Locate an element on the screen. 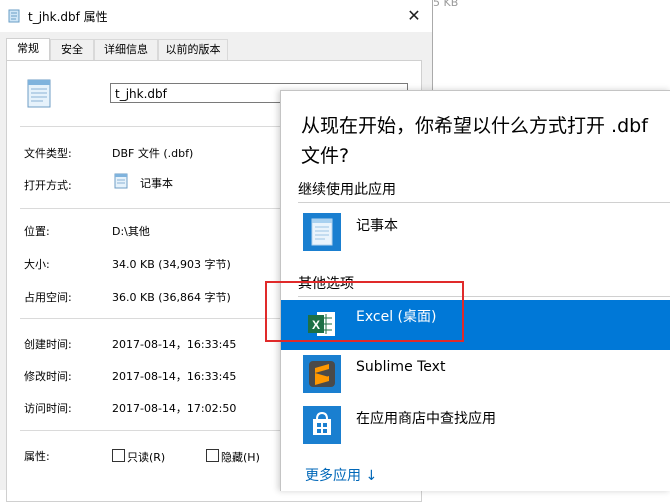 This screenshot has width=670, height=502. app-row-sublime-text: Sublime Text is located at coordinates (475, 374).